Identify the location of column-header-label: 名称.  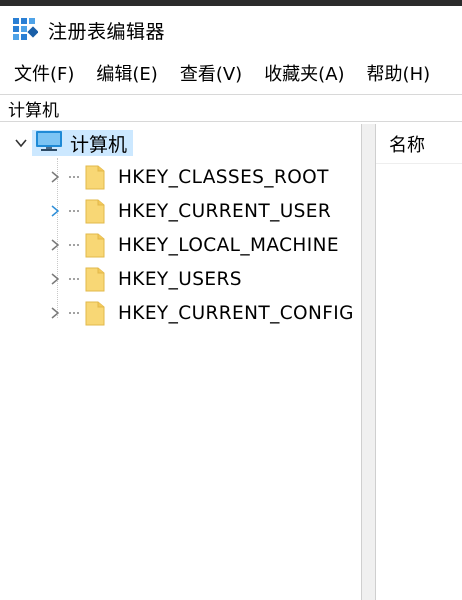
(407, 145).